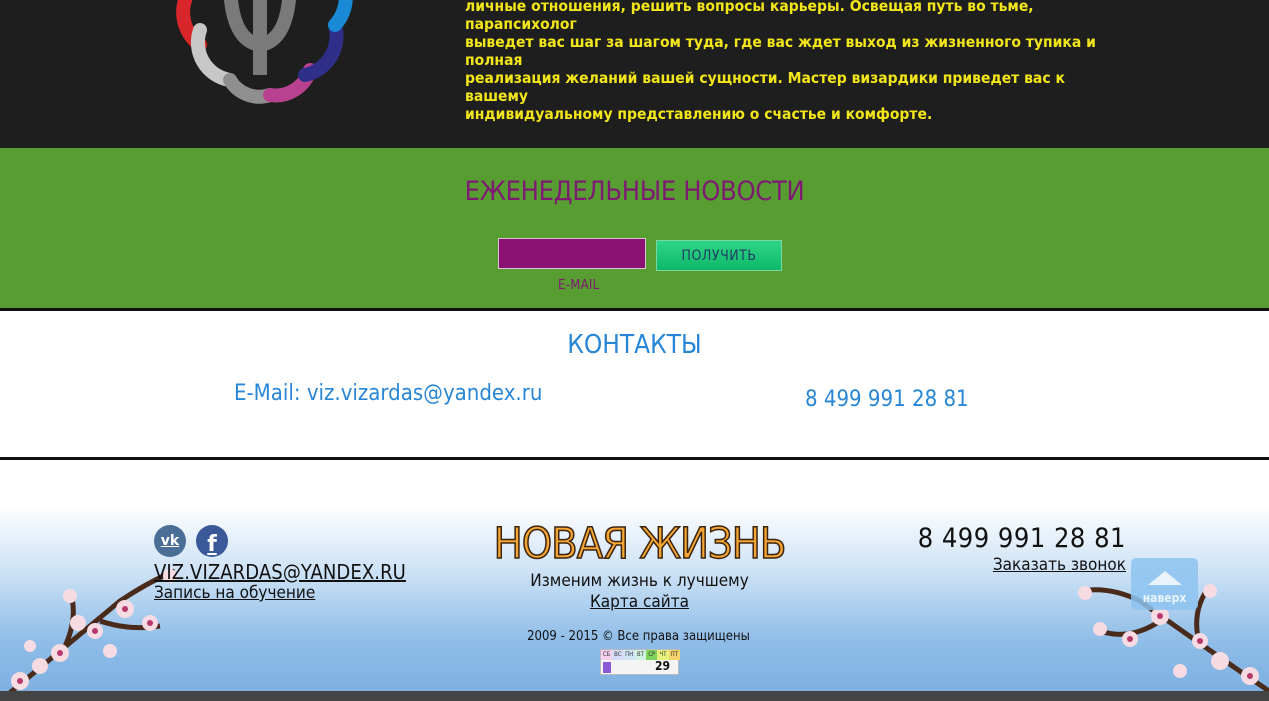 This screenshot has height=701, width=1269. Describe the element at coordinates (572, 253) in the screenshot. I see `newsletter-email-input` at that location.